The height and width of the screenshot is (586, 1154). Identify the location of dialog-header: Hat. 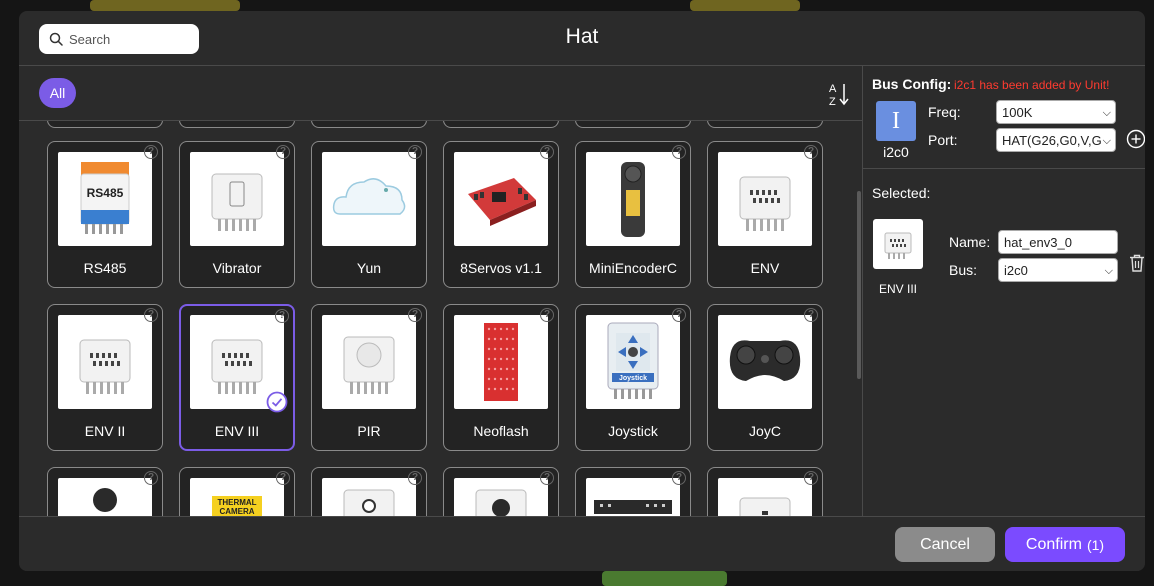
(582, 38).